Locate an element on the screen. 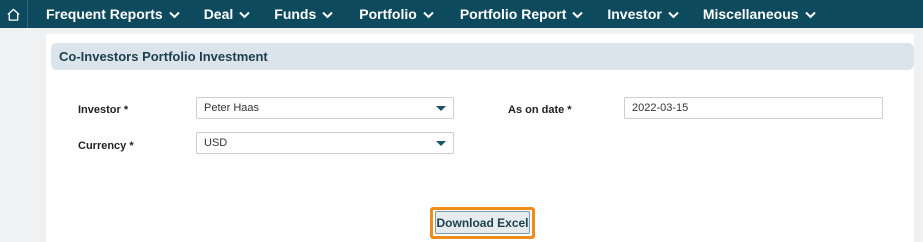 The width and height of the screenshot is (923, 242). download-excel-button: Download Excel is located at coordinates (482, 222).